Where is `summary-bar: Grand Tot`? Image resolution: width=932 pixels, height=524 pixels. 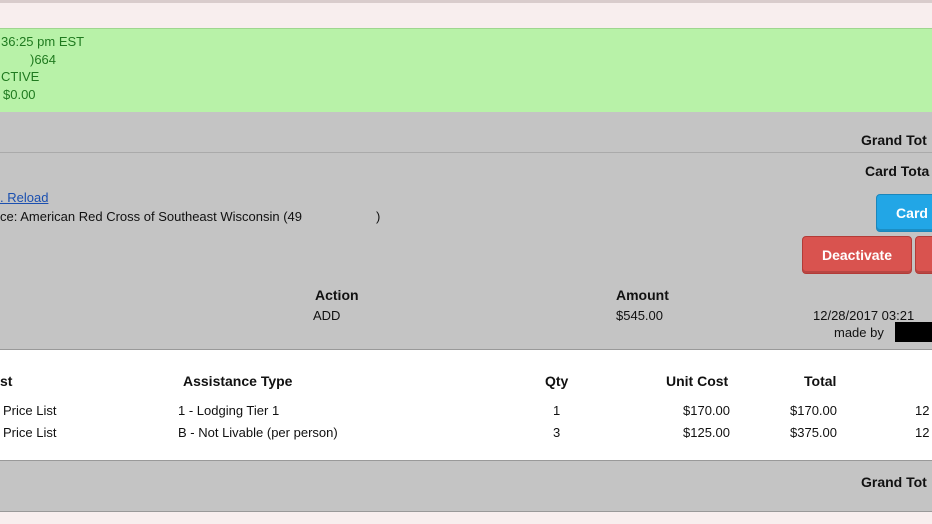 summary-bar: Grand Tot is located at coordinates (466, 132).